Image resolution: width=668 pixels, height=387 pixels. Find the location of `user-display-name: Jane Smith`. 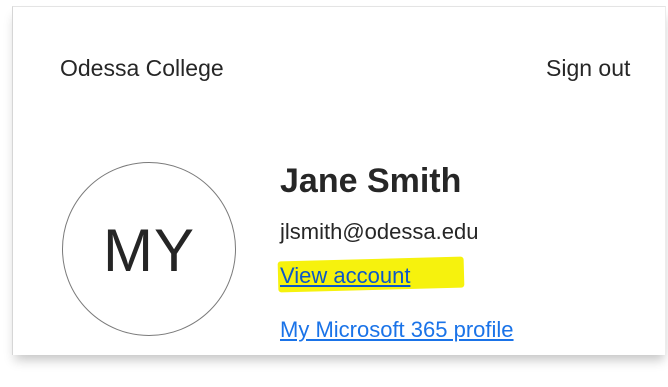

user-display-name: Jane Smith is located at coordinates (371, 181).